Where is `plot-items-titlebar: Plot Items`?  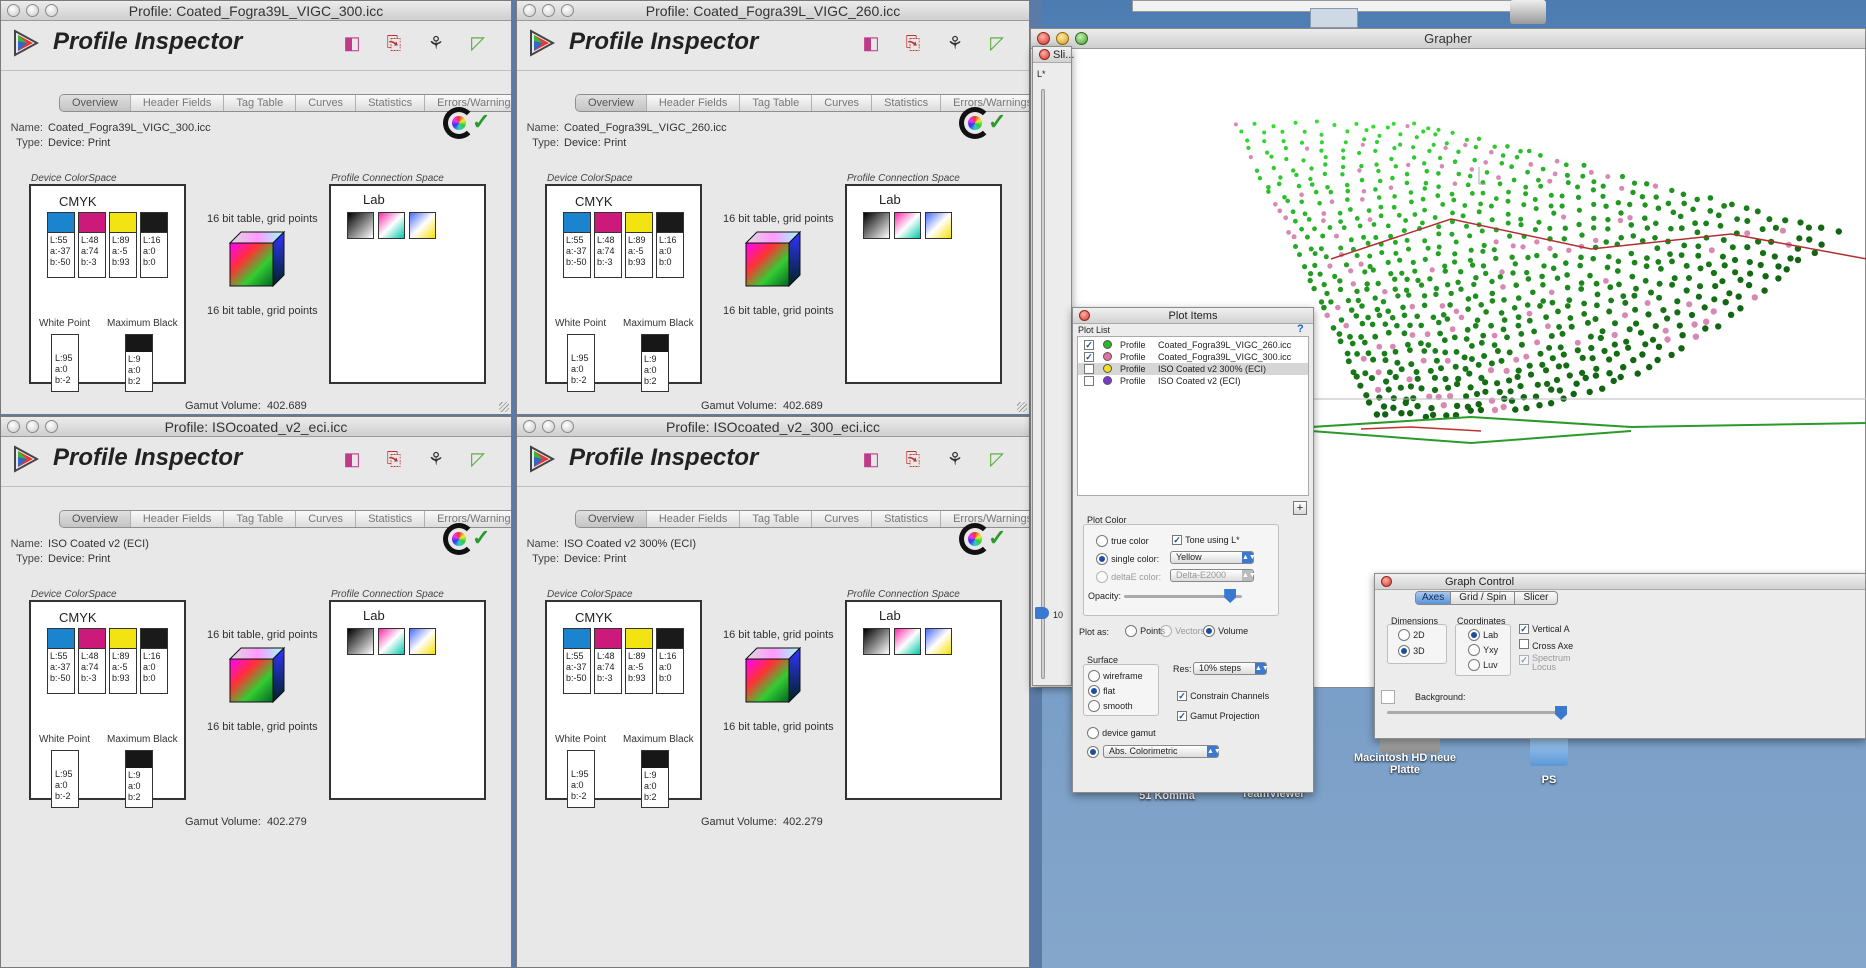 plot-items-titlebar: Plot Items is located at coordinates (1193, 316).